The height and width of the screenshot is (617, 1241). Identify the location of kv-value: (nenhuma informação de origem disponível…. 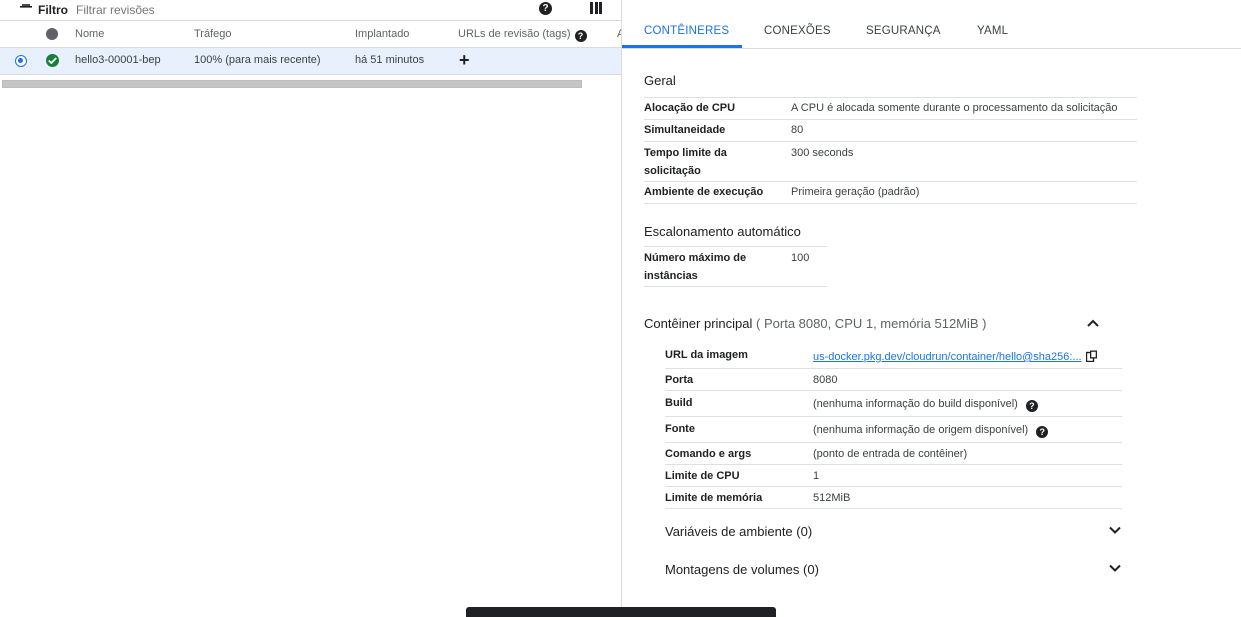
(921, 430).